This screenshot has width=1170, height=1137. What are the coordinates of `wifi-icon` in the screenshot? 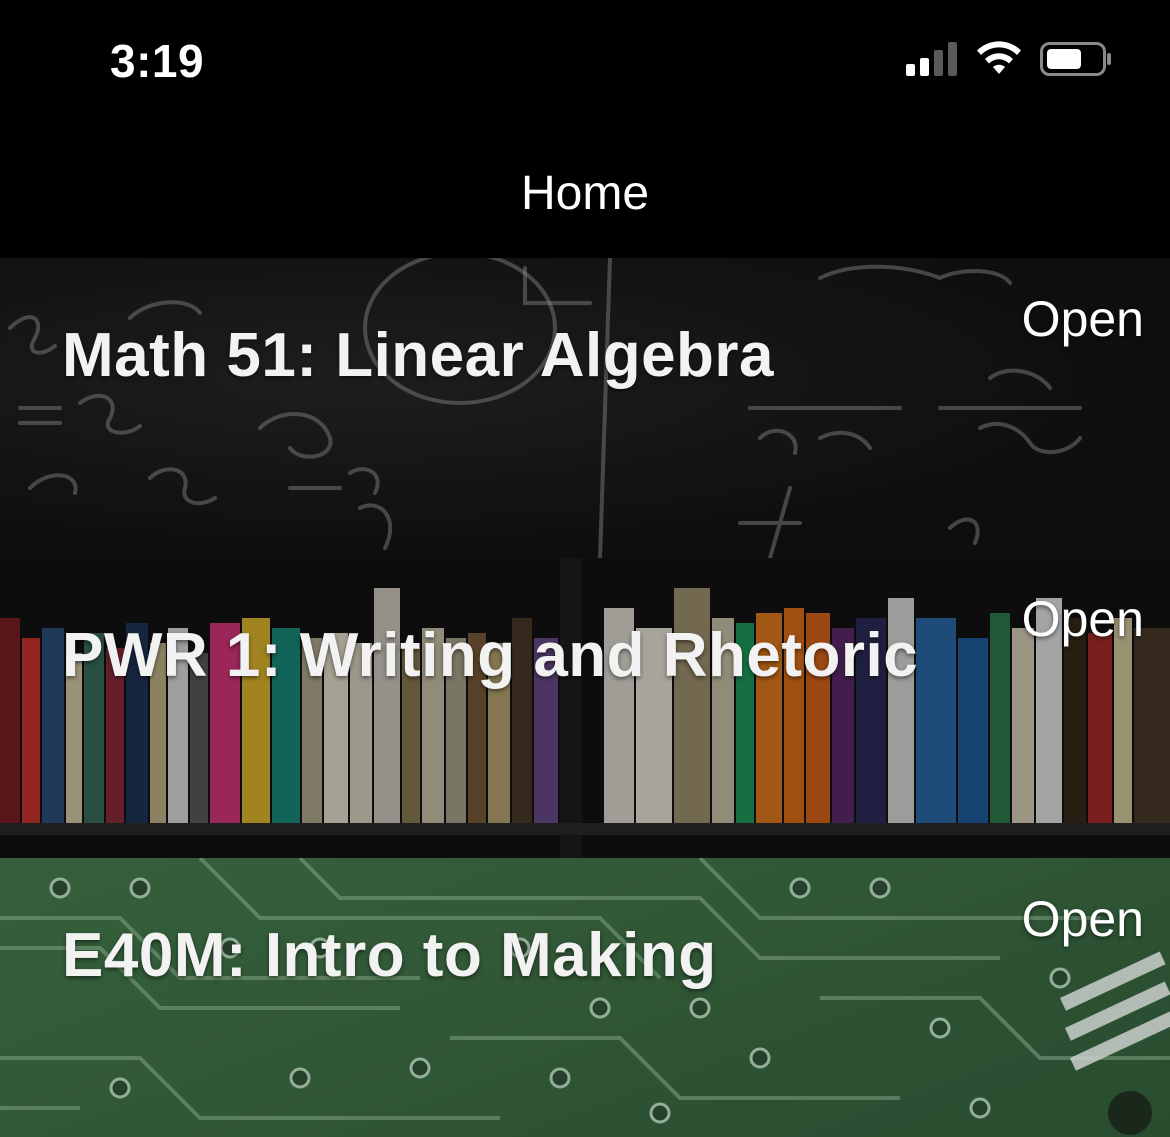 It's located at (999, 57).